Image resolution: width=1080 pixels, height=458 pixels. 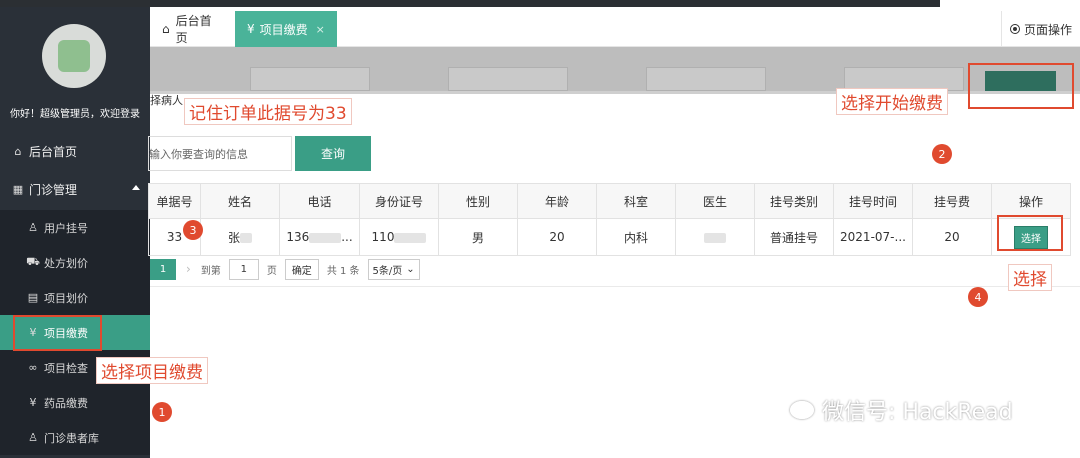 I want to click on cell-doctor, so click(x=715, y=237).